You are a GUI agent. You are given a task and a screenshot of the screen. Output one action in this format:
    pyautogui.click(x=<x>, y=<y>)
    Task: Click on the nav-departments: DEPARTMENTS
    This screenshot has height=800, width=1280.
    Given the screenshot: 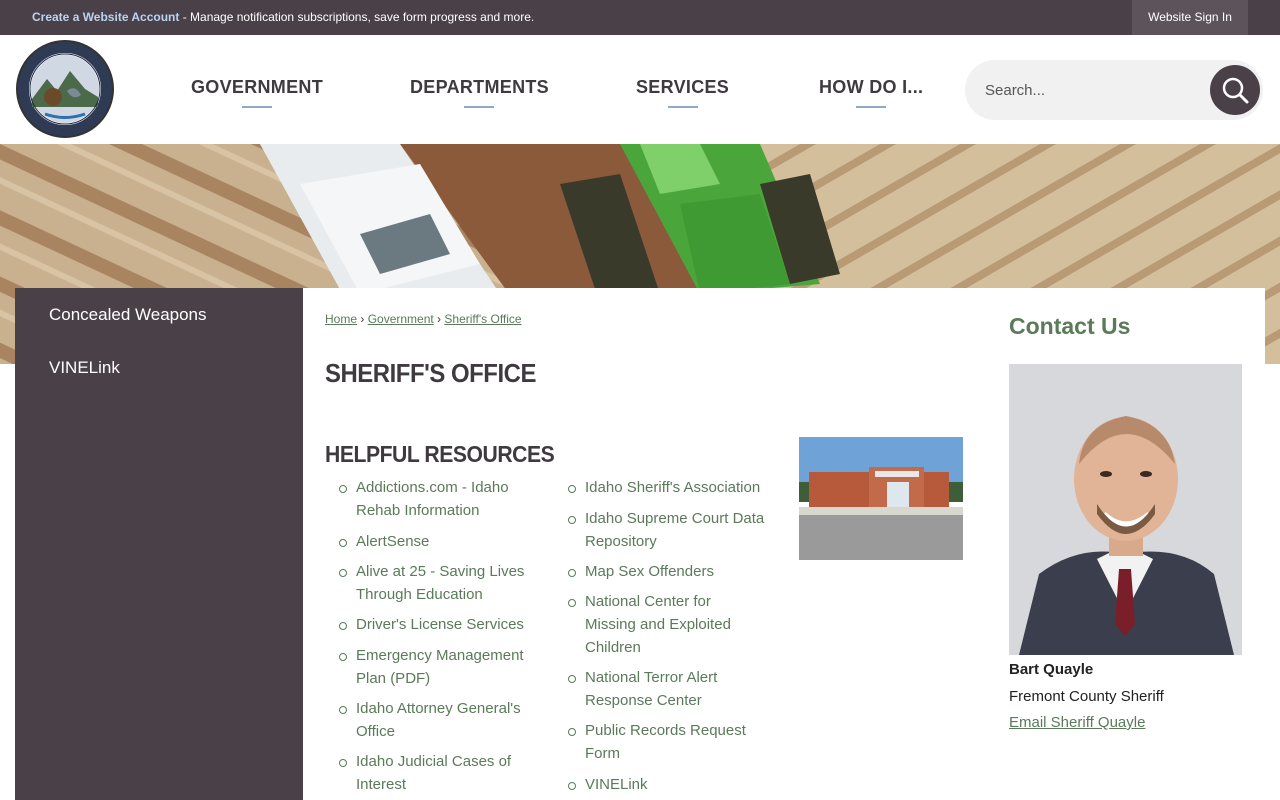 What is the action you would take?
    pyautogui.click(x=479, y=92)
    